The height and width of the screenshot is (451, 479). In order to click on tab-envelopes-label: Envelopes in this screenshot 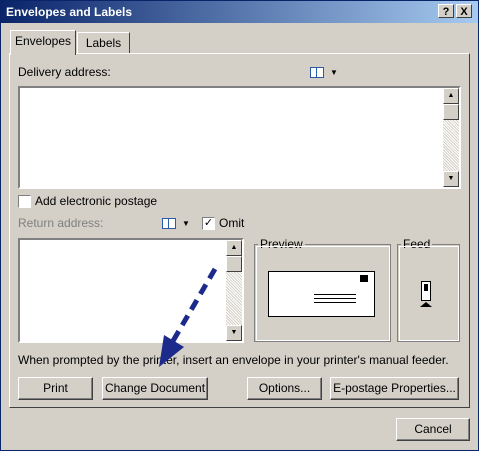, I will do `click(43, 41)`.